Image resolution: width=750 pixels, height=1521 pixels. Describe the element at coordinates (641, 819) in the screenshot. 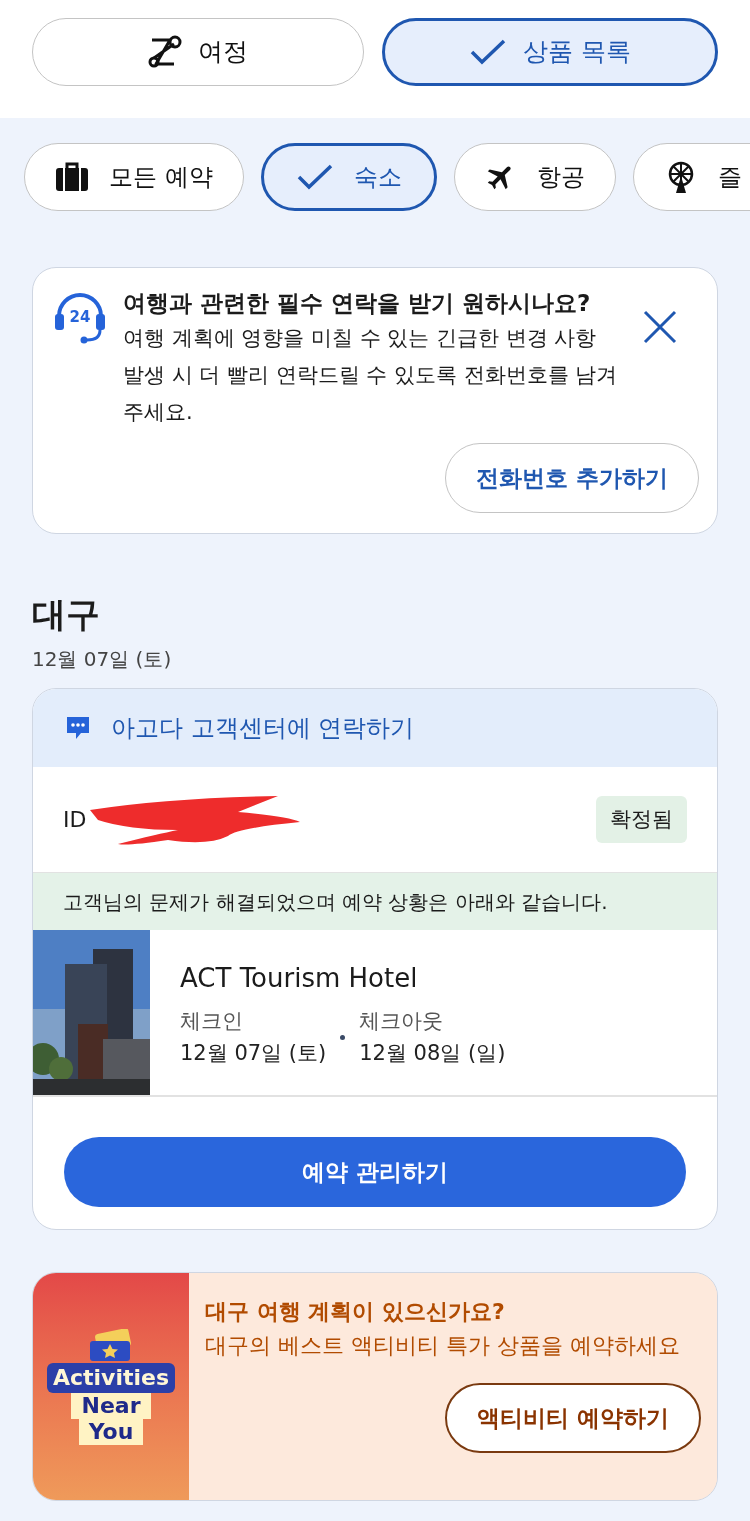

I see `status-badge: 확정됨` at that location.